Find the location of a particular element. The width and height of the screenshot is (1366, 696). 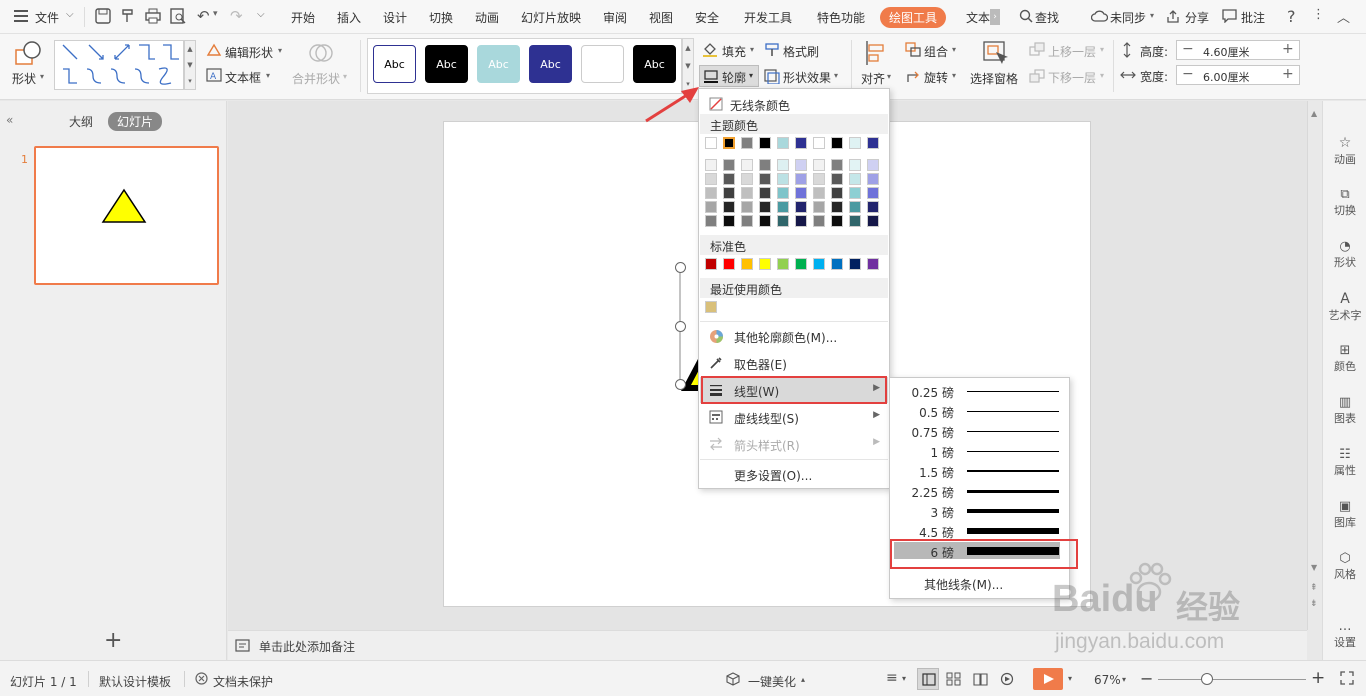

shape-style-4: Abc is located at coordinates (550, 64).